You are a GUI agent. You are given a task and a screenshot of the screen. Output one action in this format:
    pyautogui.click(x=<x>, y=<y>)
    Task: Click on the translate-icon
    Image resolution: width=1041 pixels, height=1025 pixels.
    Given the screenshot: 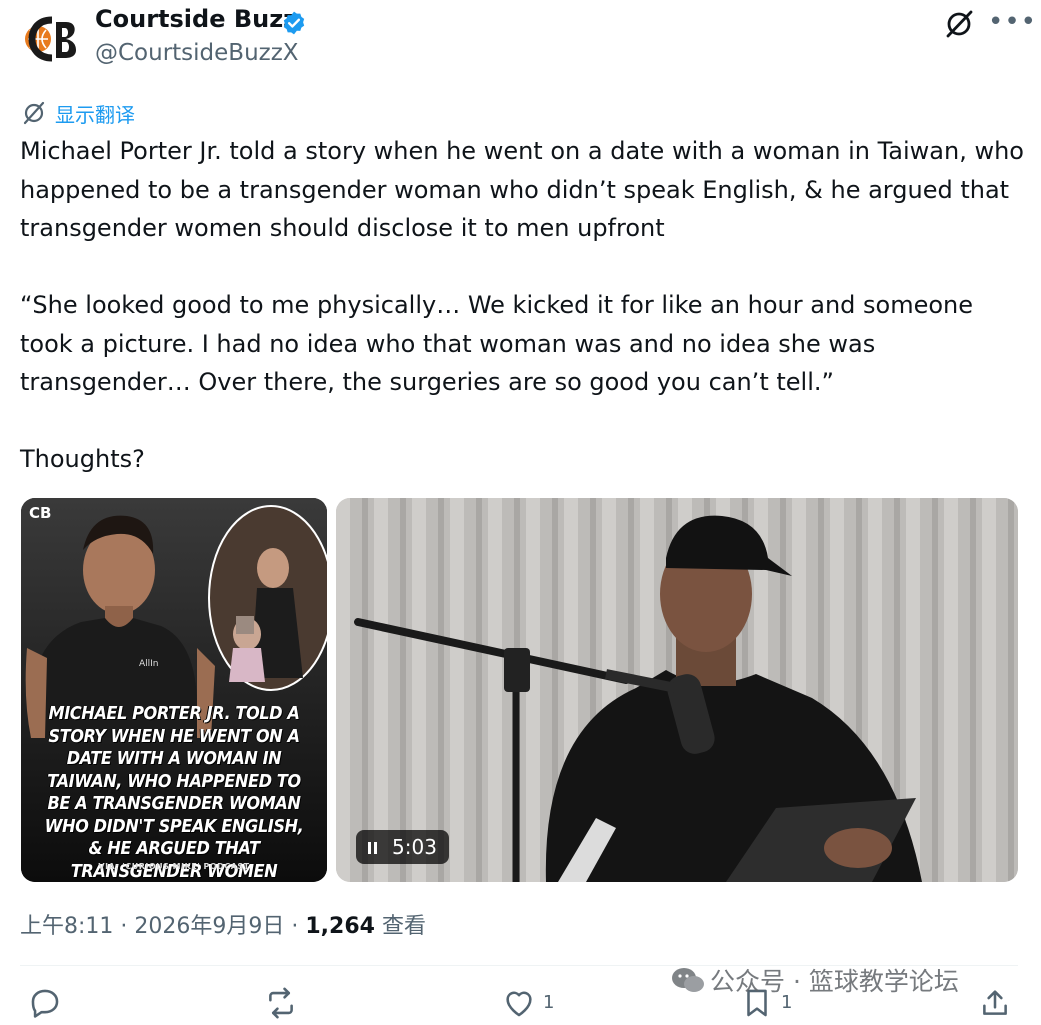 What is the action you would take?
    pyautogui.click(x=34, y=113)
    